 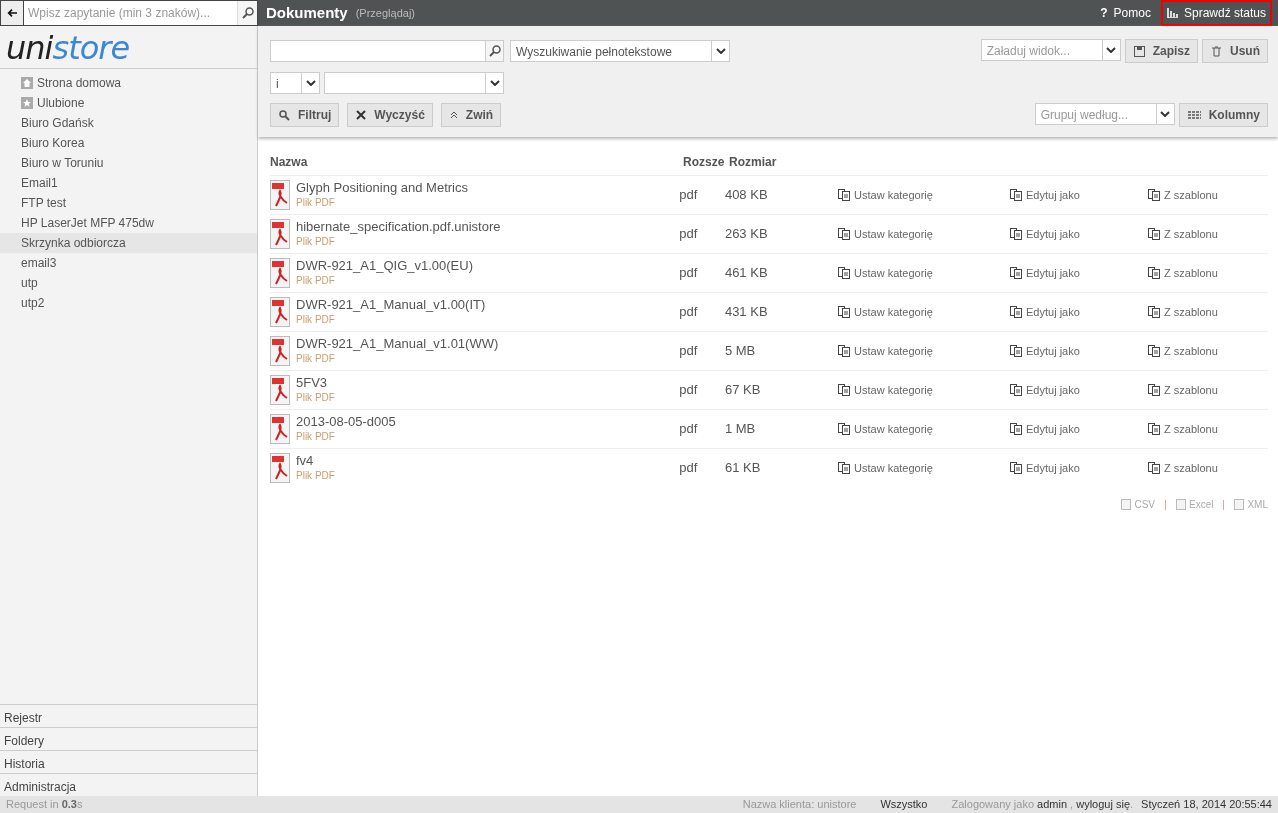 What do you see at coordinates (128, 715) in the screenshot?
I see `sidebar-section: Rejestr` at bounding box center [128, 715].